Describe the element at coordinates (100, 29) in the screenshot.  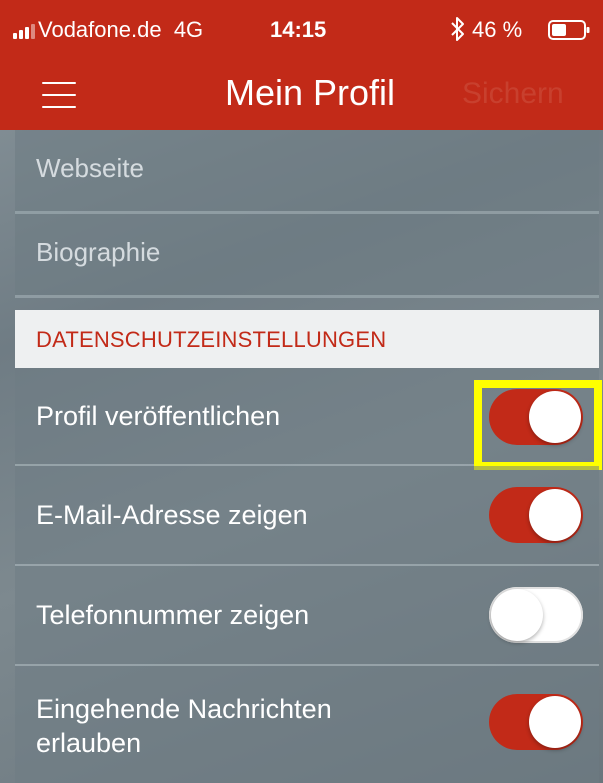
I see `carrier-name: Vodafone.de` at that location.